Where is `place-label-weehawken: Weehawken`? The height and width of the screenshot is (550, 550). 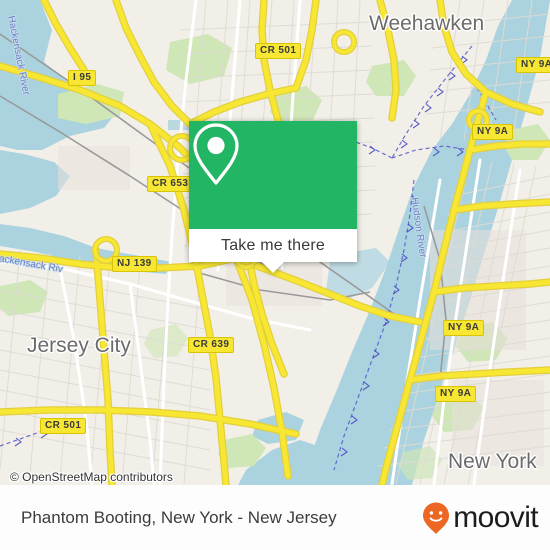
place-label-weehawken: Weehawken is located at coordinates (427, 23).